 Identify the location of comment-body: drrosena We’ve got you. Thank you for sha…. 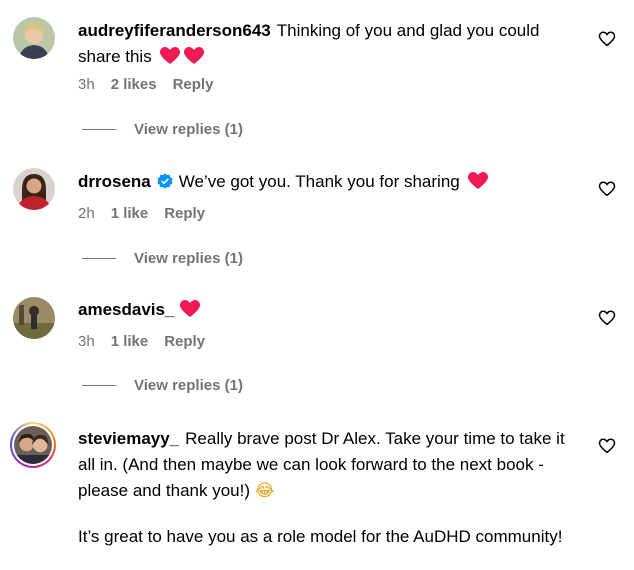
(331, 183).